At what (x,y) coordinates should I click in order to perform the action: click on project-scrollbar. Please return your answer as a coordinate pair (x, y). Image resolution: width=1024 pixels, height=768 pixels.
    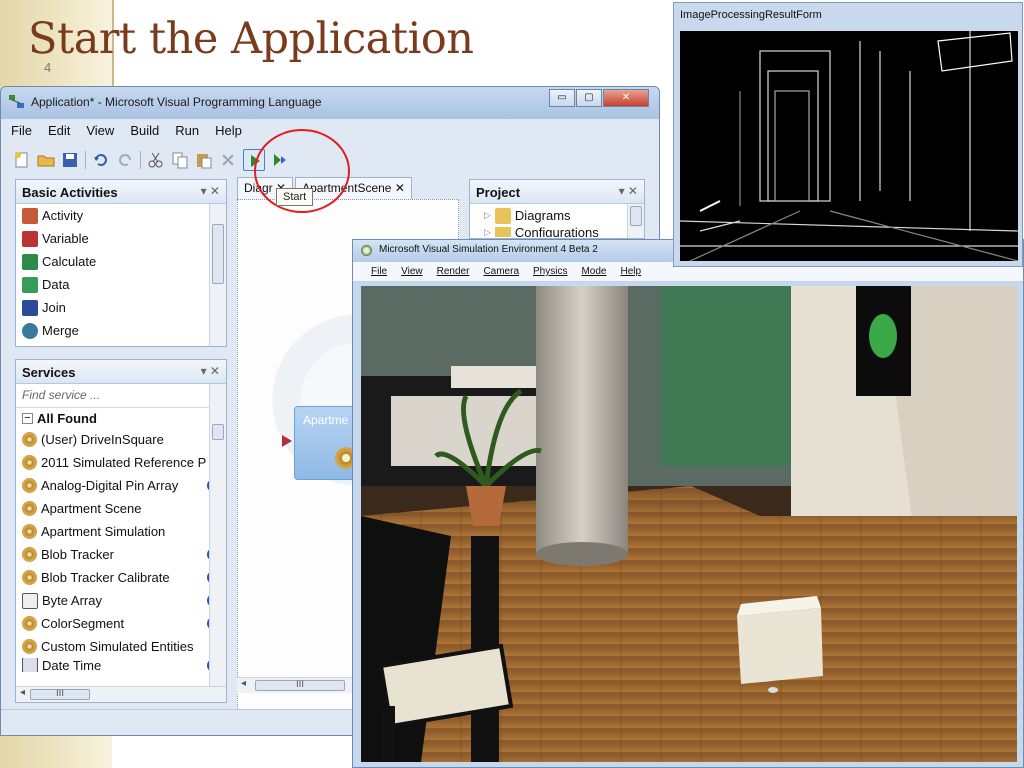
    Looking at the image, I should click on (635, 221).